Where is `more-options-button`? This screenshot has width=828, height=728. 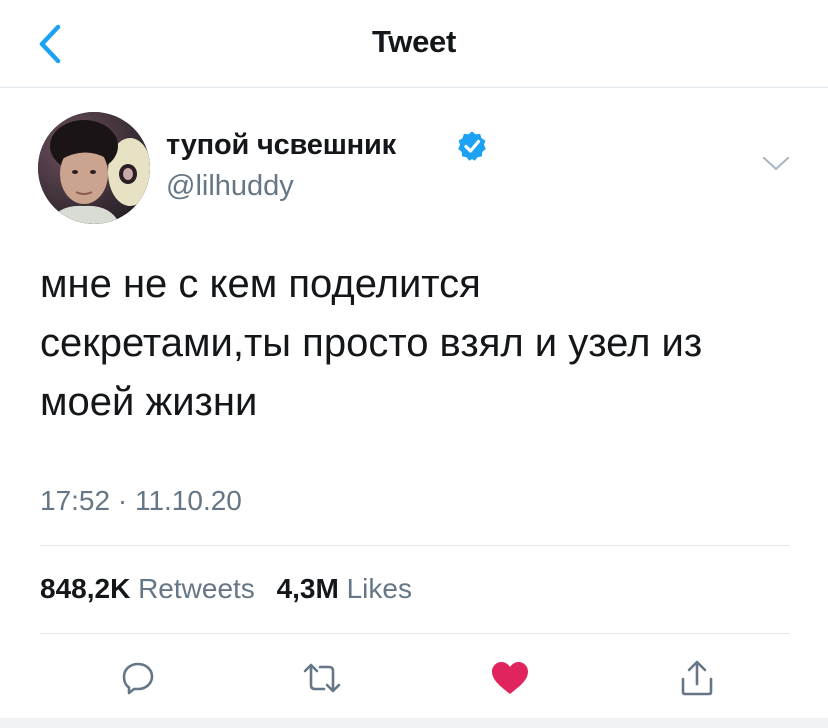 more-options-button is located at coordinates (776, 164).